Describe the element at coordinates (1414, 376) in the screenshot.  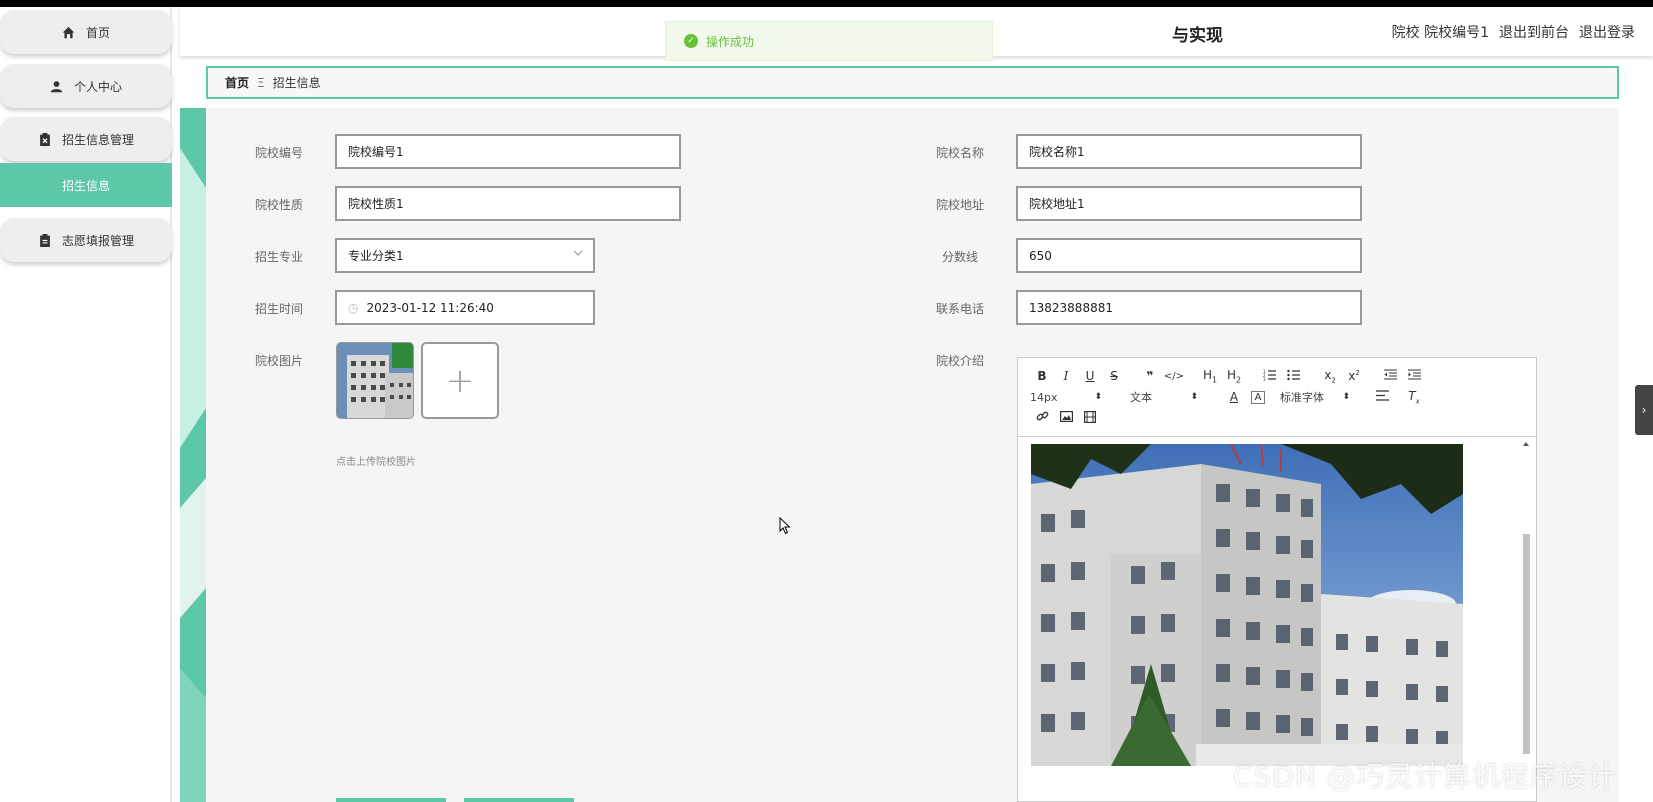
I see `indent-icon` at that location.